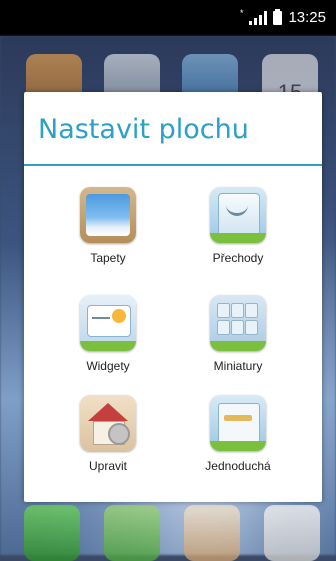 Image resolution: width=336 pixels, height=561 pixels. I want to click on option-widgety: Widgety, so click(108, 340).